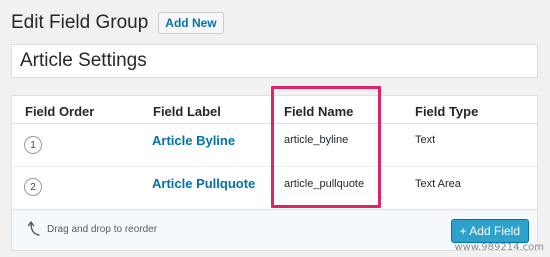 The height and width of the screenshot is (257, 550). Describe the element at coordinates (499, 247) in the screenshot. I see `watermark: www.989214.com` at that location.